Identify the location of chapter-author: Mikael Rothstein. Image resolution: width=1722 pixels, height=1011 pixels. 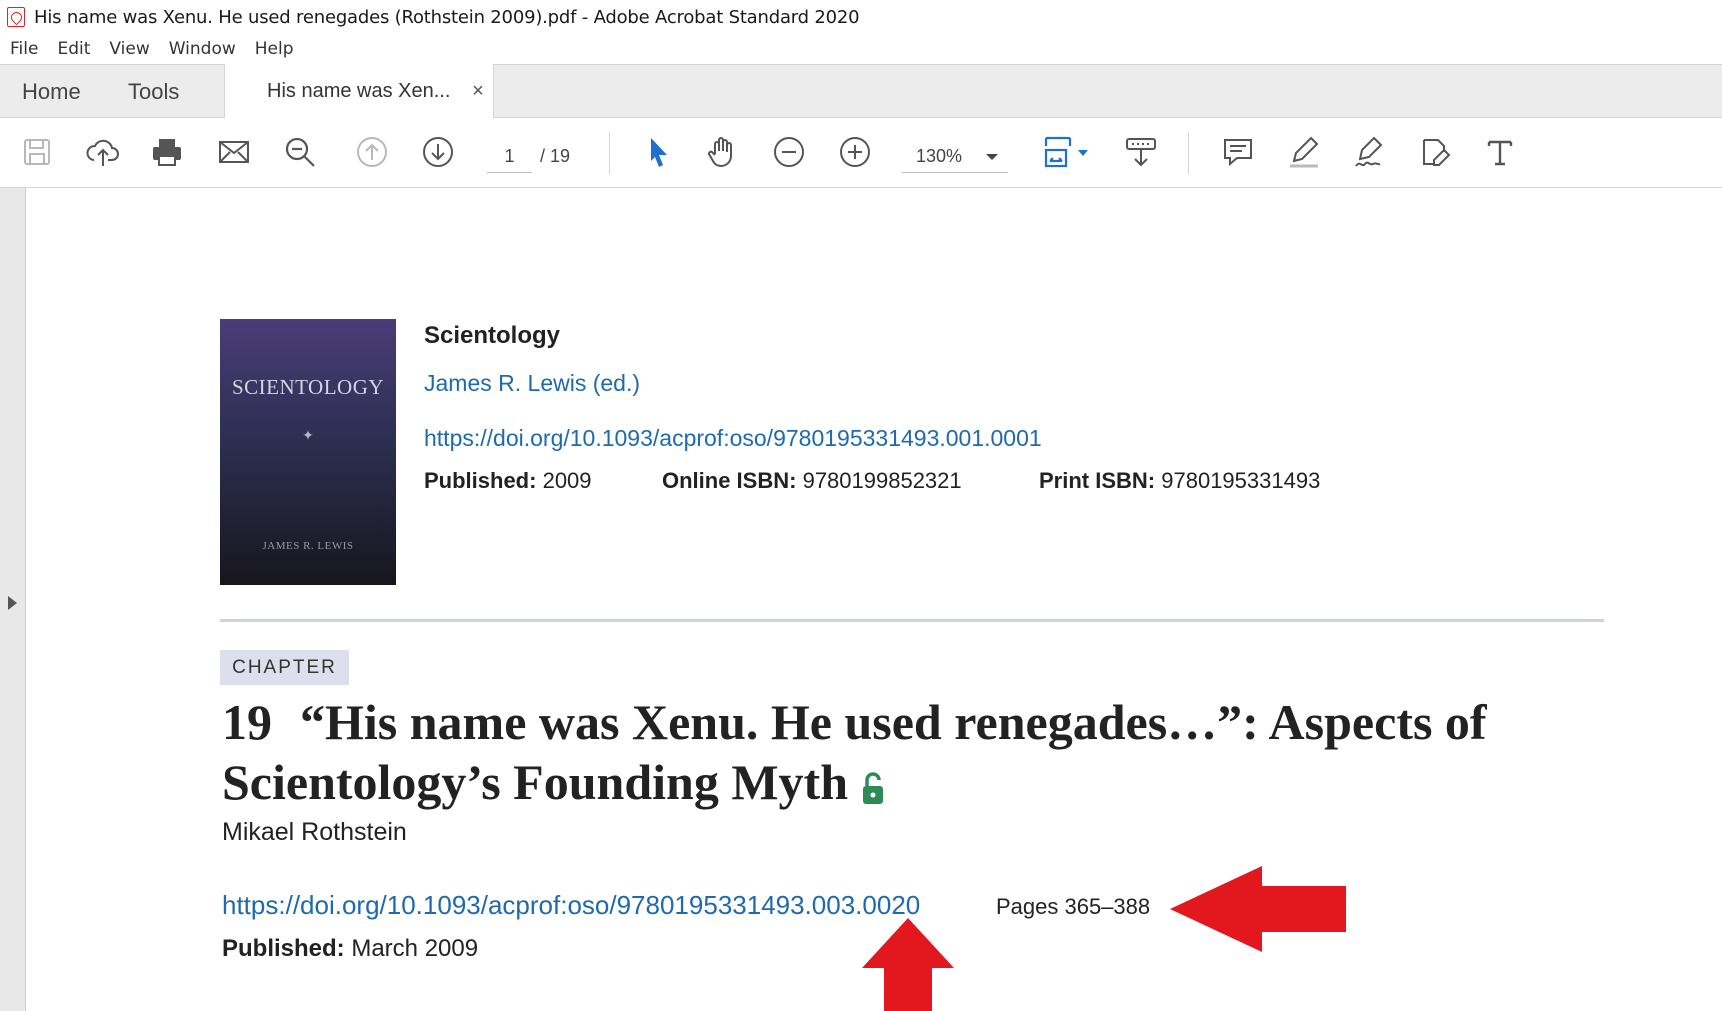
(314, 832).